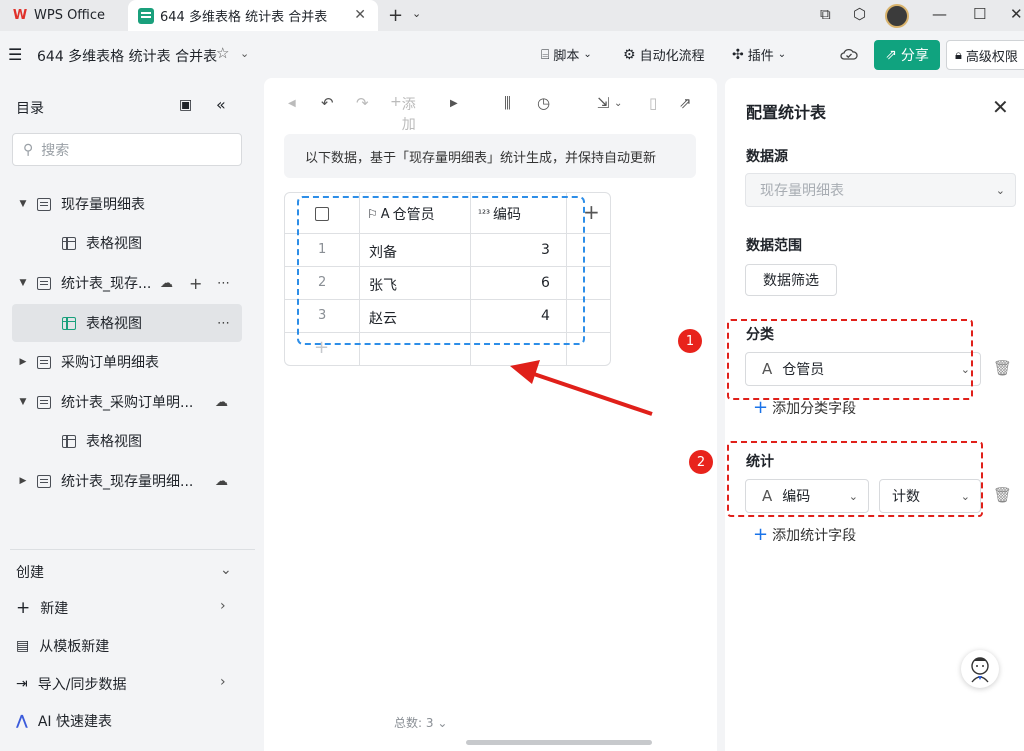 Image resolution: width=1024 pixels, height=751 pixels. I want to click on ai-create-button: ⋀ AI 快速建表, so click(64, 721).